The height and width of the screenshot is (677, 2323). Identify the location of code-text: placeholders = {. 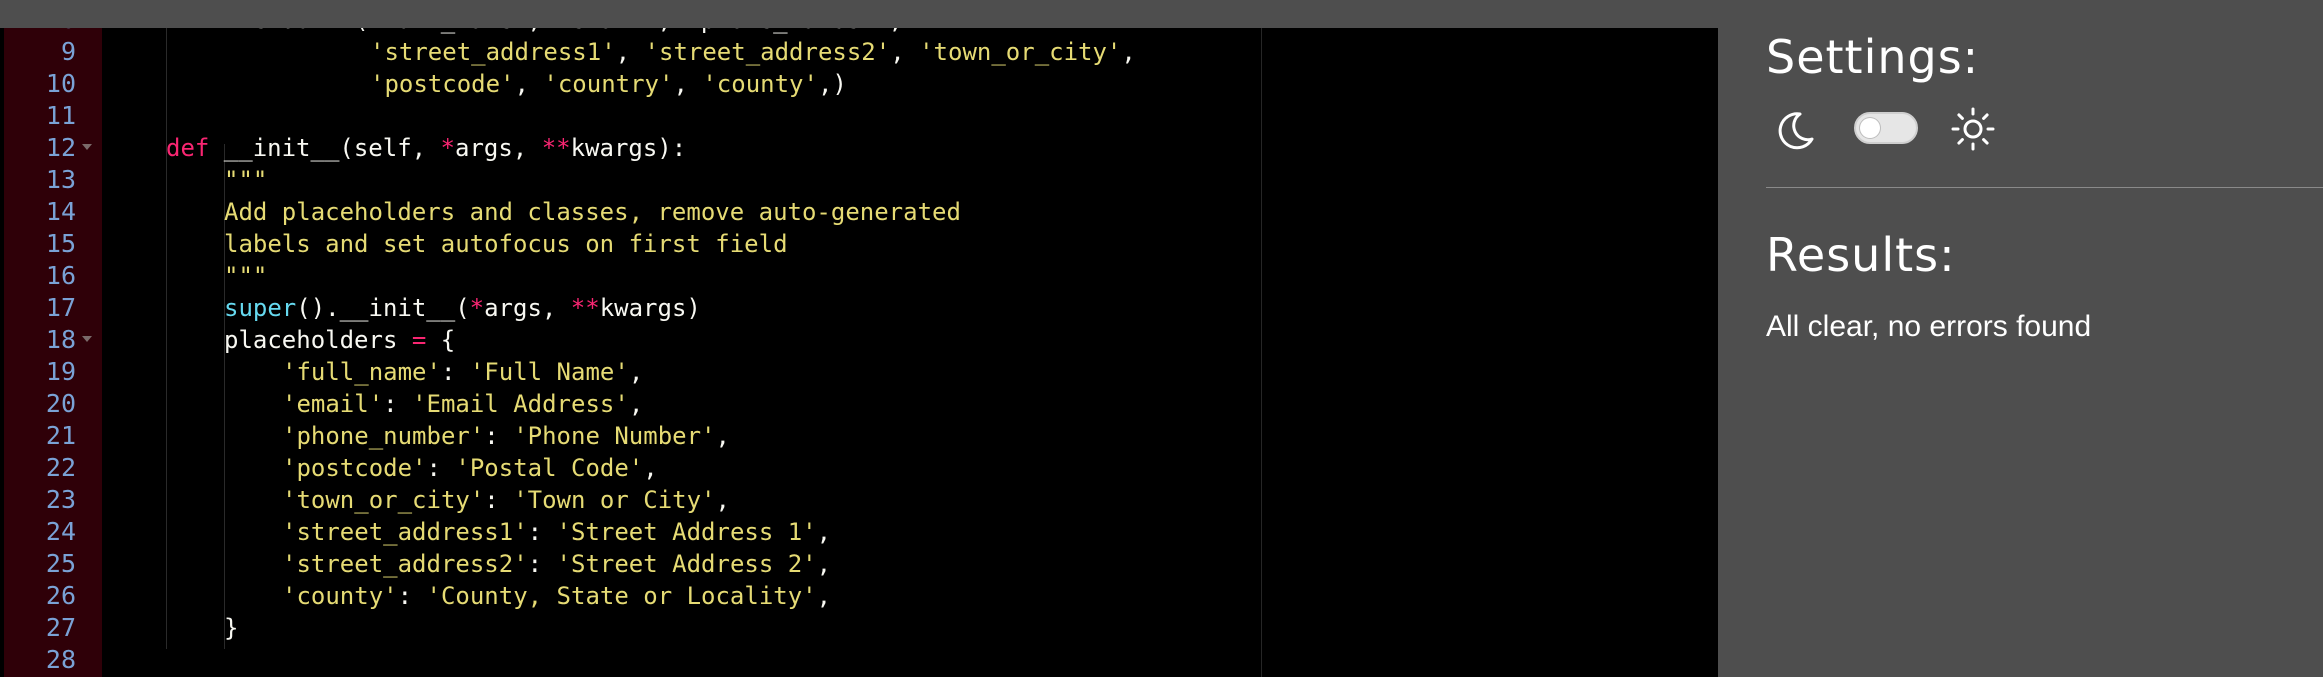
(339, 340).